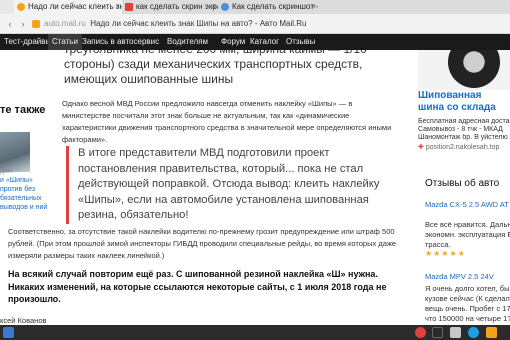 The width and height of the screenshot is (510, 340). I want to click on nav-test-drives: Тест-драйвы, so click(27, 42).